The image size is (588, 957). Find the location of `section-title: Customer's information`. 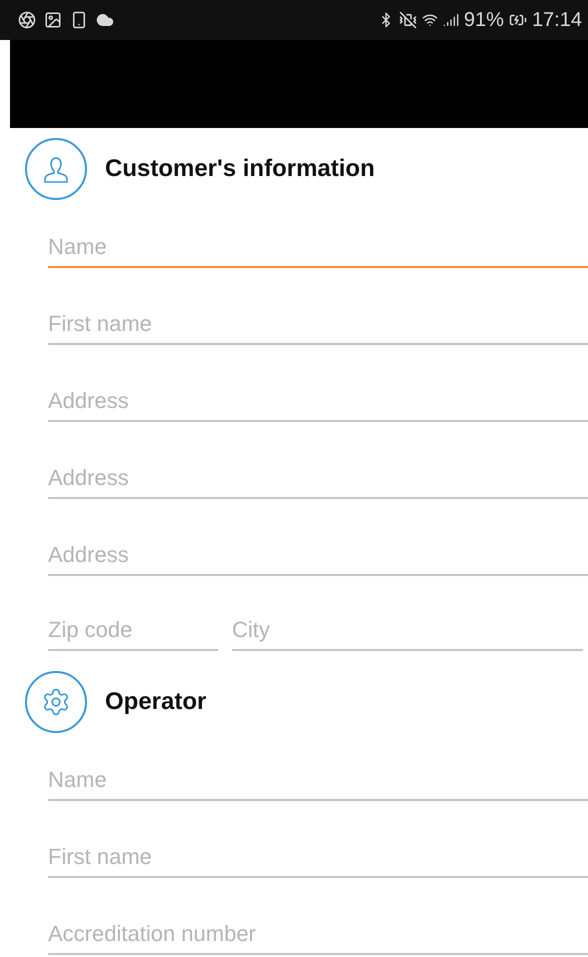

section-title: Customer's information is located at coordinates (240, 169).